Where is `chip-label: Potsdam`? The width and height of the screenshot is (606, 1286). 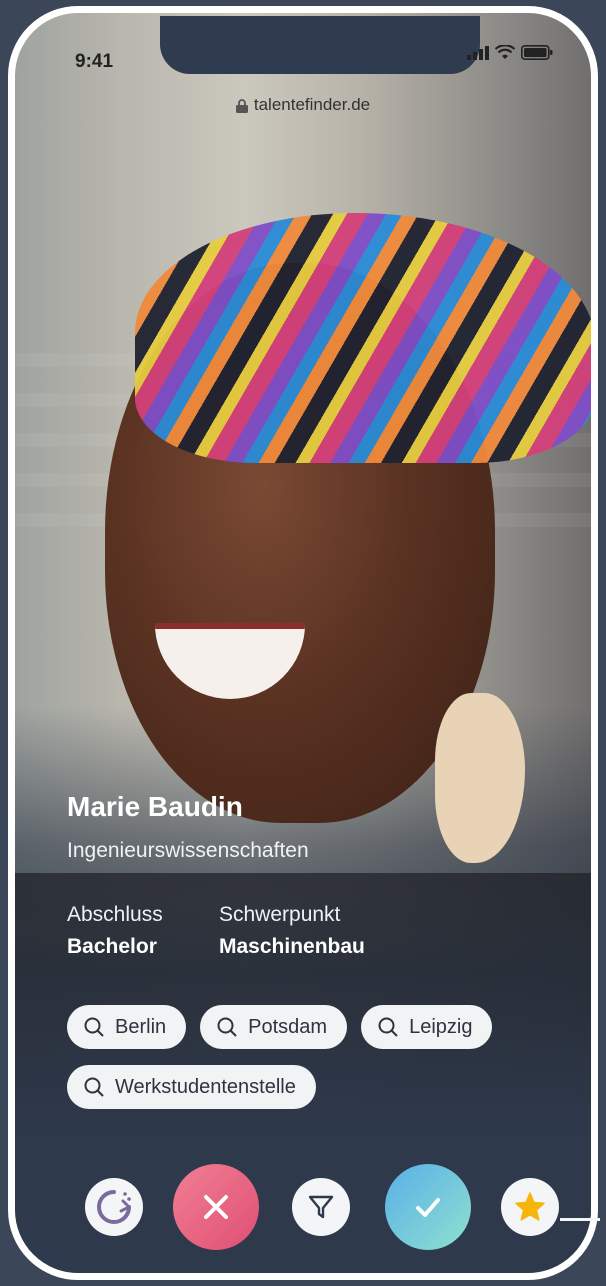 chip-label: Potsdam is located at coordinates (288, 1026).